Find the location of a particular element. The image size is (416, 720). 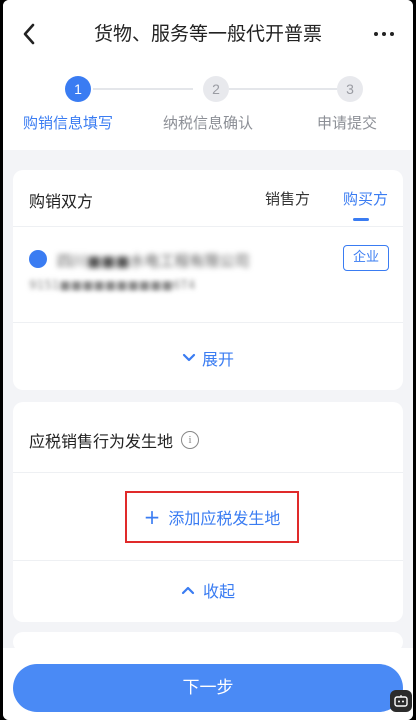

location-heading: 应税销售行为发生地 is located at coordinates (101, 441).